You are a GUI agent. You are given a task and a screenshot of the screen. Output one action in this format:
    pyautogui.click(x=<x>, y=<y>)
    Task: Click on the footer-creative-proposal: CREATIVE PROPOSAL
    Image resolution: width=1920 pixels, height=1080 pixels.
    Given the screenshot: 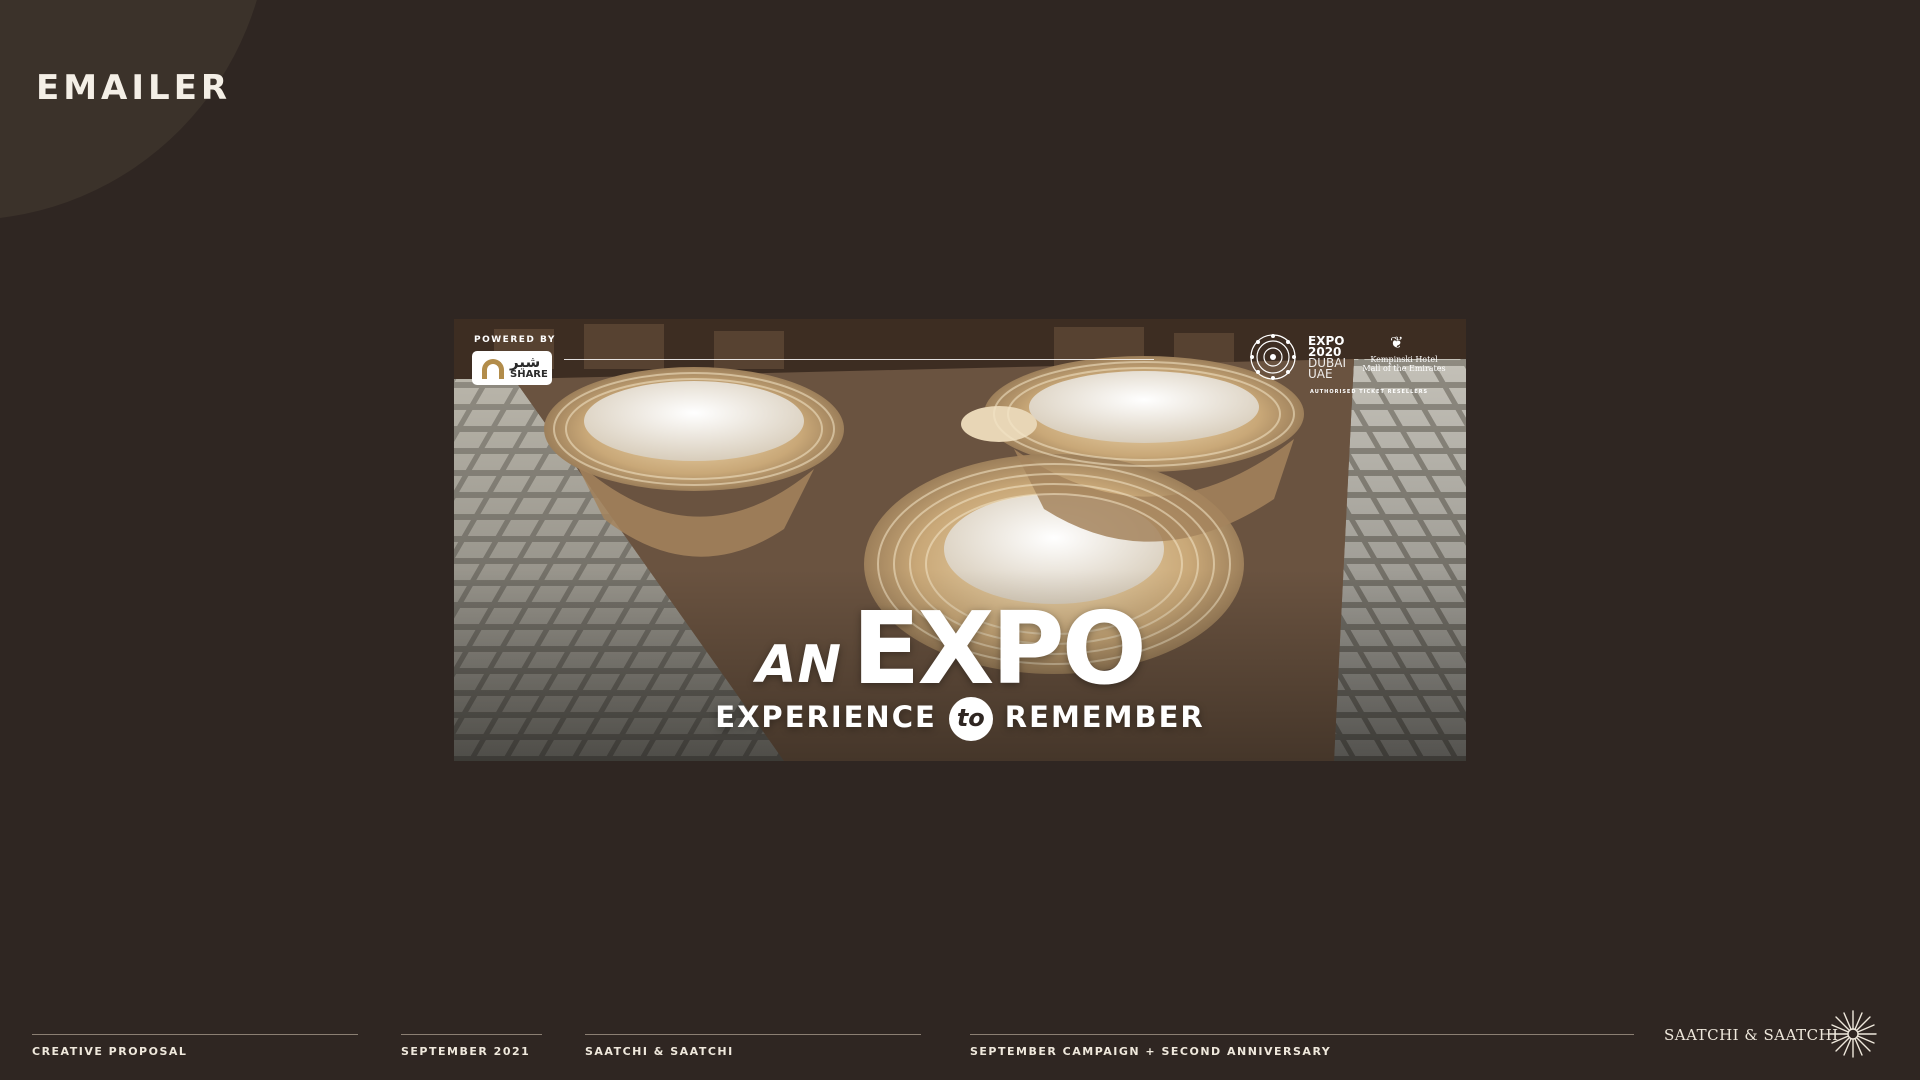 What is the action you would take?
    pyautogui.click(x=195, y=1049)
    